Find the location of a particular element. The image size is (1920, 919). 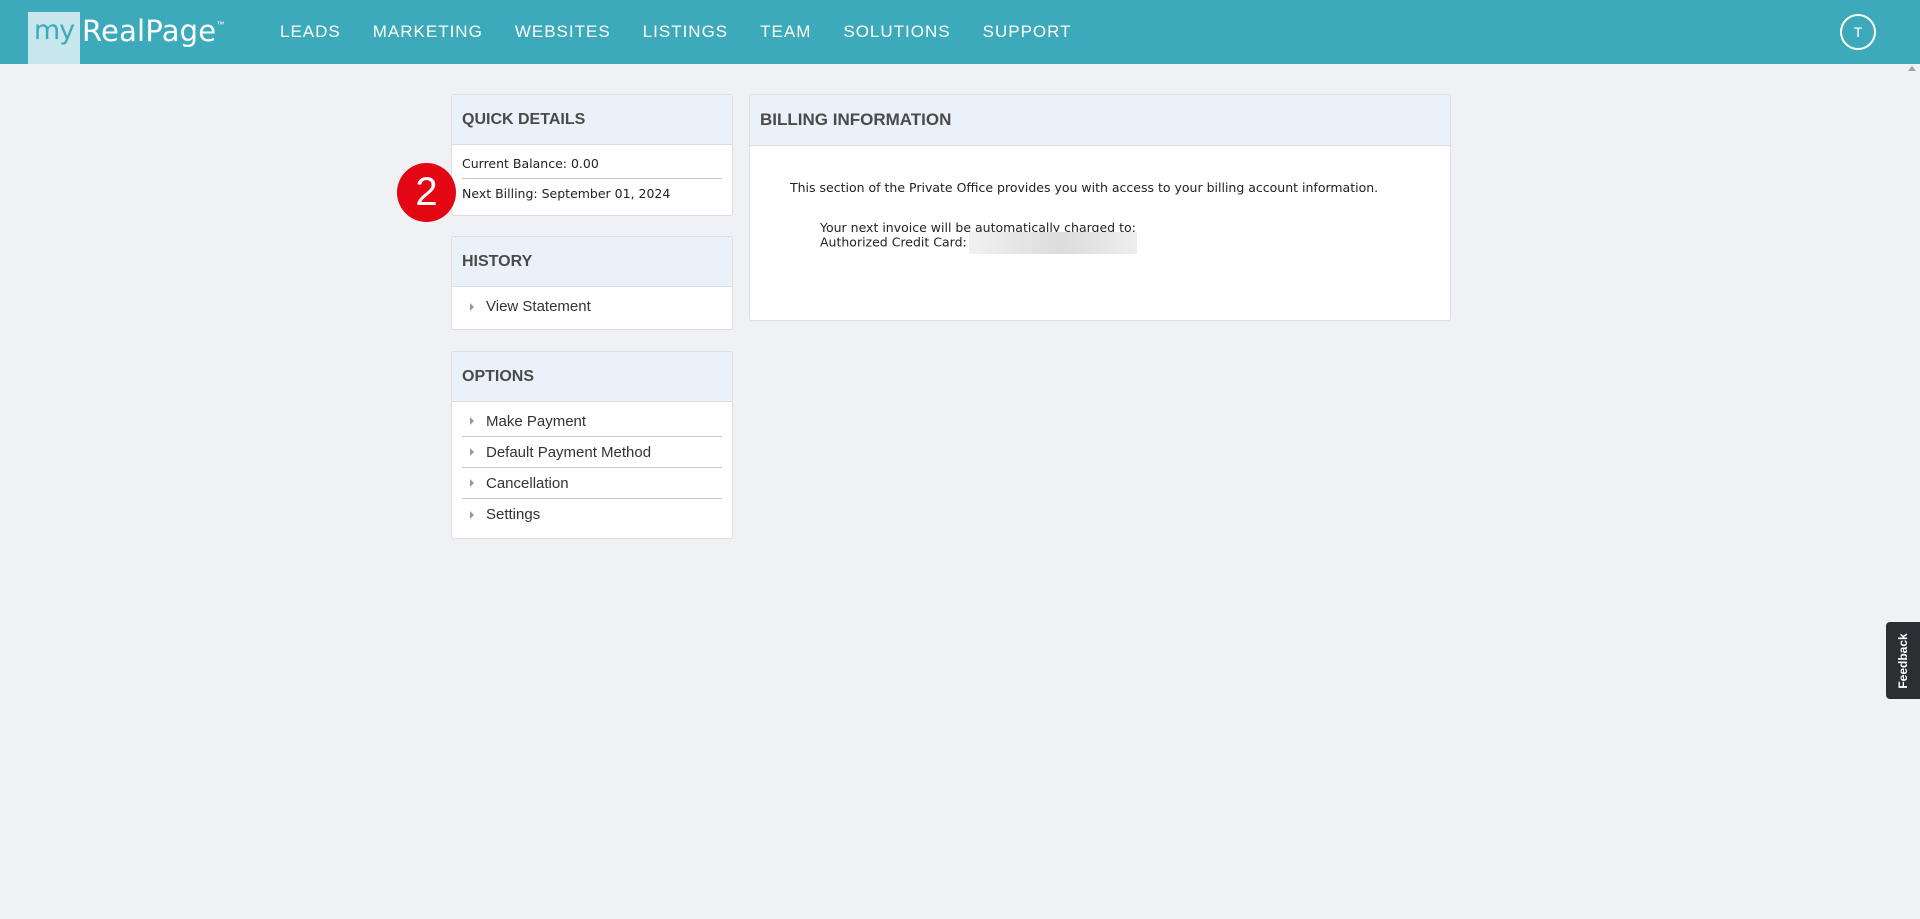

settings-label: Settings is located at coordinates (513, 514).